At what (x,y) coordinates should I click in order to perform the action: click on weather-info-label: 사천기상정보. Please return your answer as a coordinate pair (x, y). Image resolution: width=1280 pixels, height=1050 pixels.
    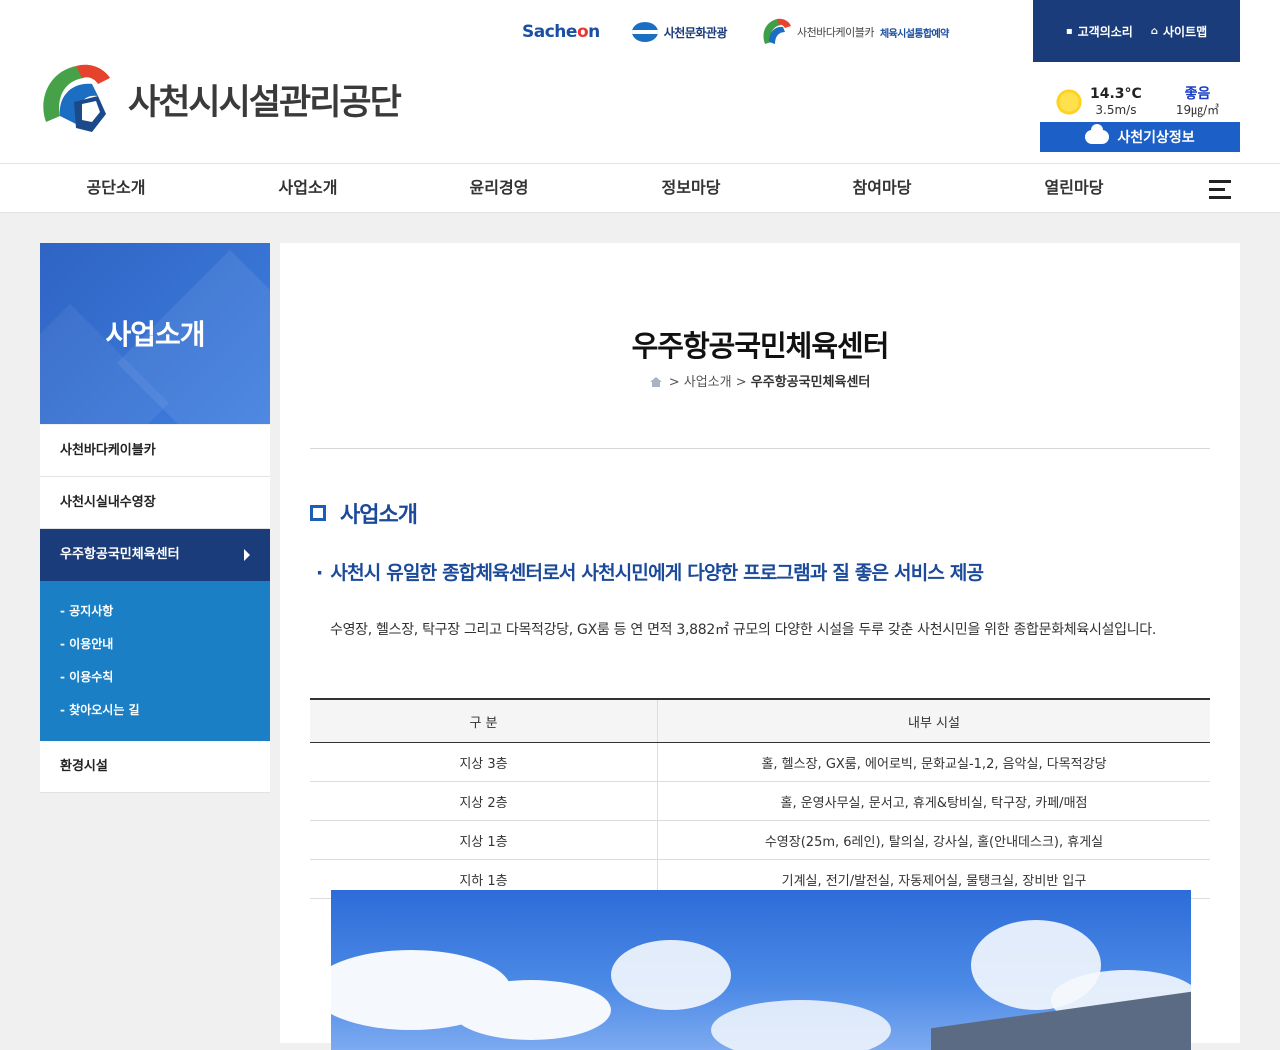
    Looking at the image, I should click on (1156, 138).